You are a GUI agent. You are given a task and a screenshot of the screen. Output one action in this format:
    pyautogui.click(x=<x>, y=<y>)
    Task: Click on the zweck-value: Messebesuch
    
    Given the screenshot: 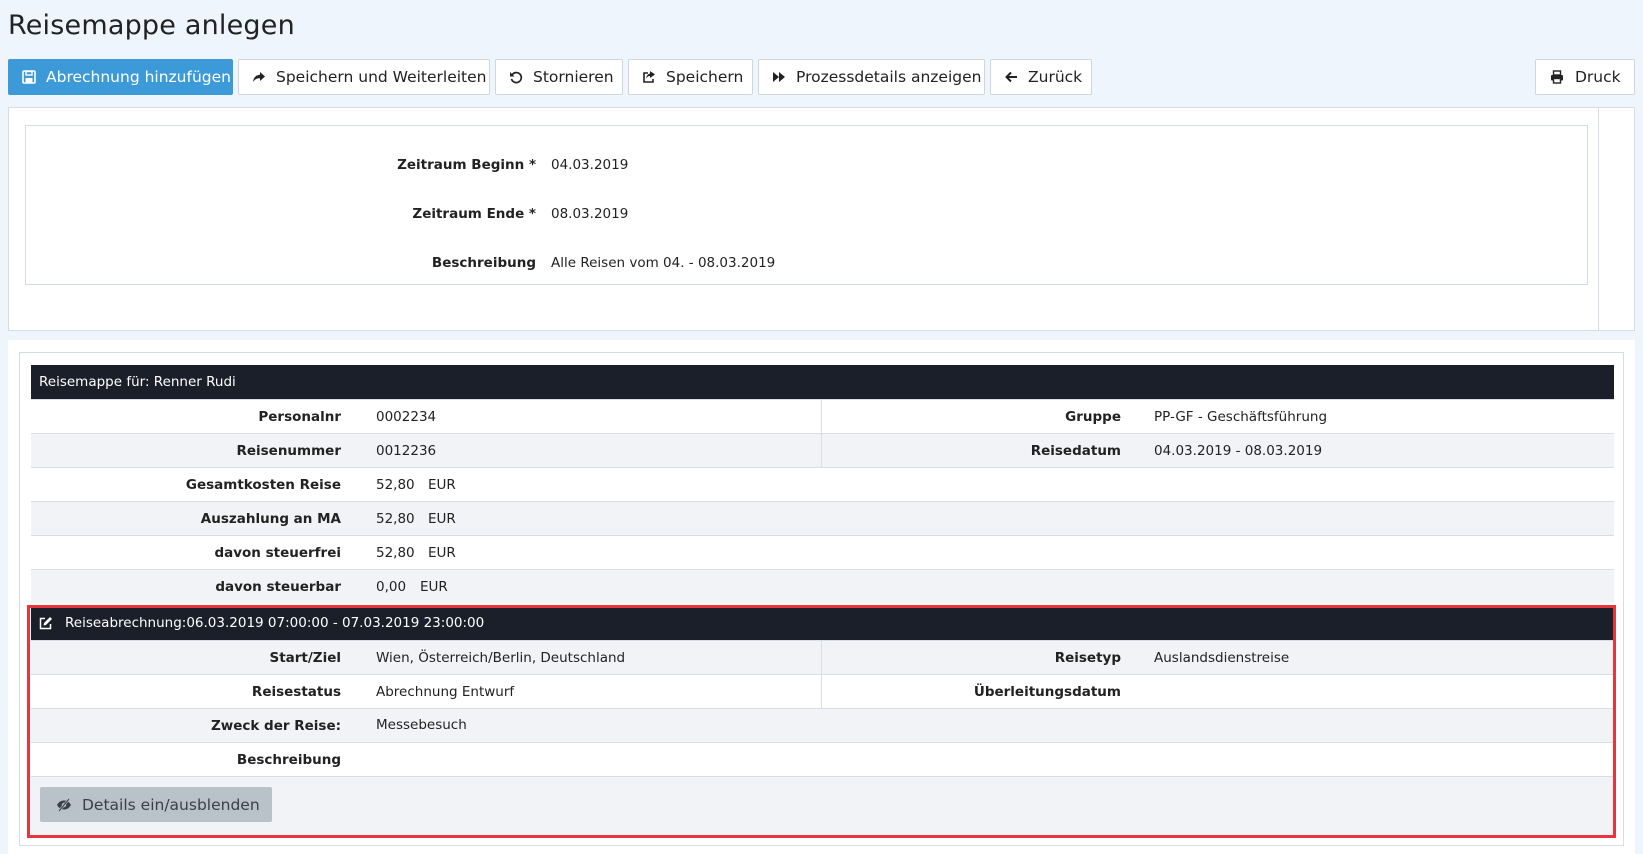 What is the action you would take?
    pyautogui.click(x=421, y=725)
    